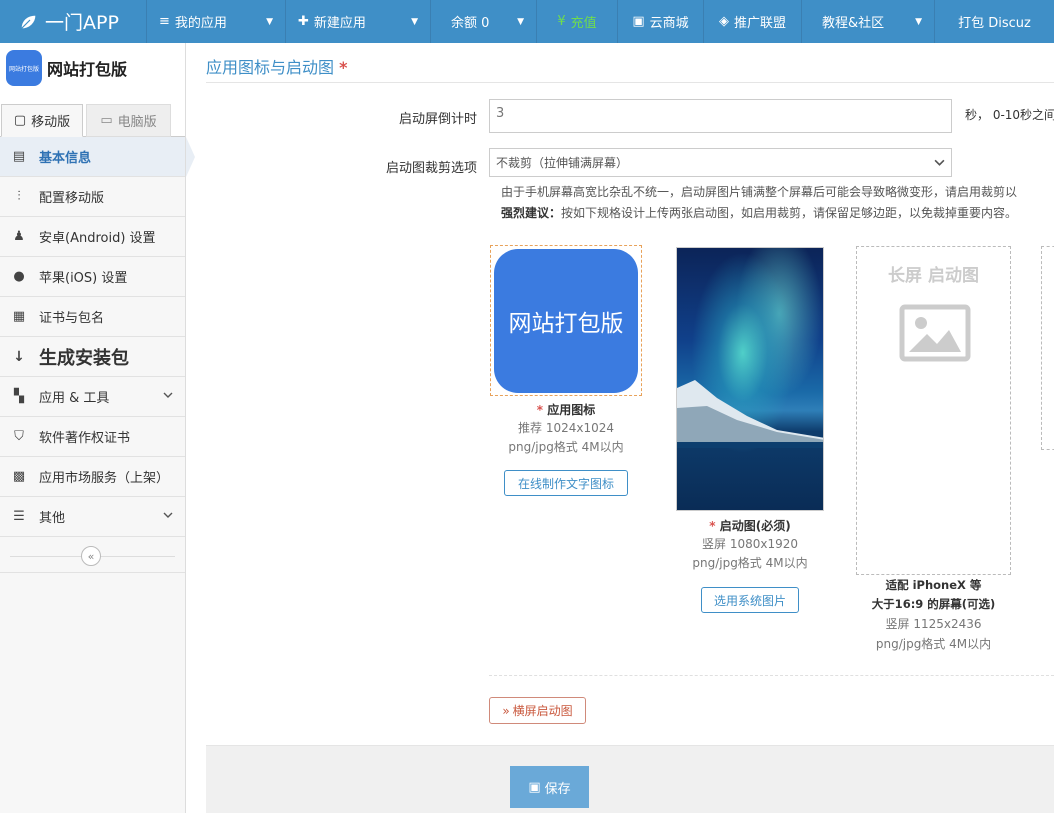 The image size is (1054, 813). What do you see at coordinates (750, 414) in the screenshot?
I see `mountain-scene` at bounding box center [750, 414].